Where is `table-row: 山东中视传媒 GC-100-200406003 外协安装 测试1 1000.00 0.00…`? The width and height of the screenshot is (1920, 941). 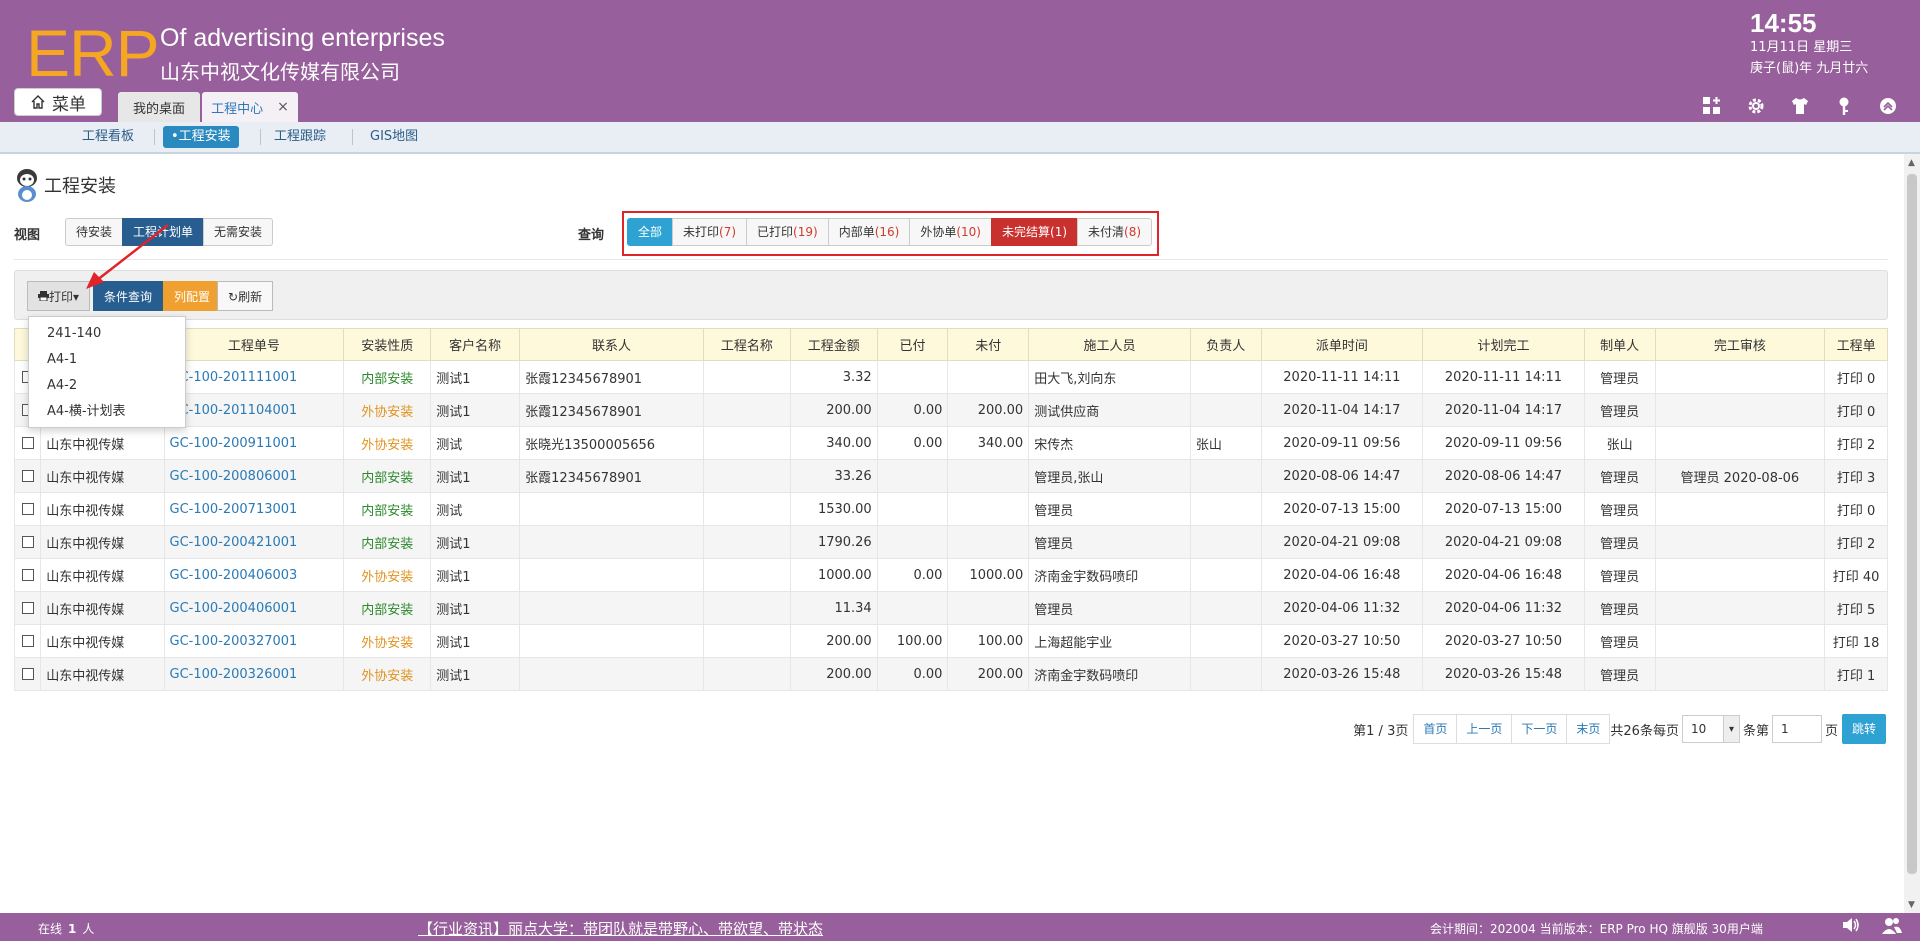 table-row: 山东中视传媒 GC-100-200406003 外协安装 测试1 1000.00 0.00… is located at coordinates (950, 575).